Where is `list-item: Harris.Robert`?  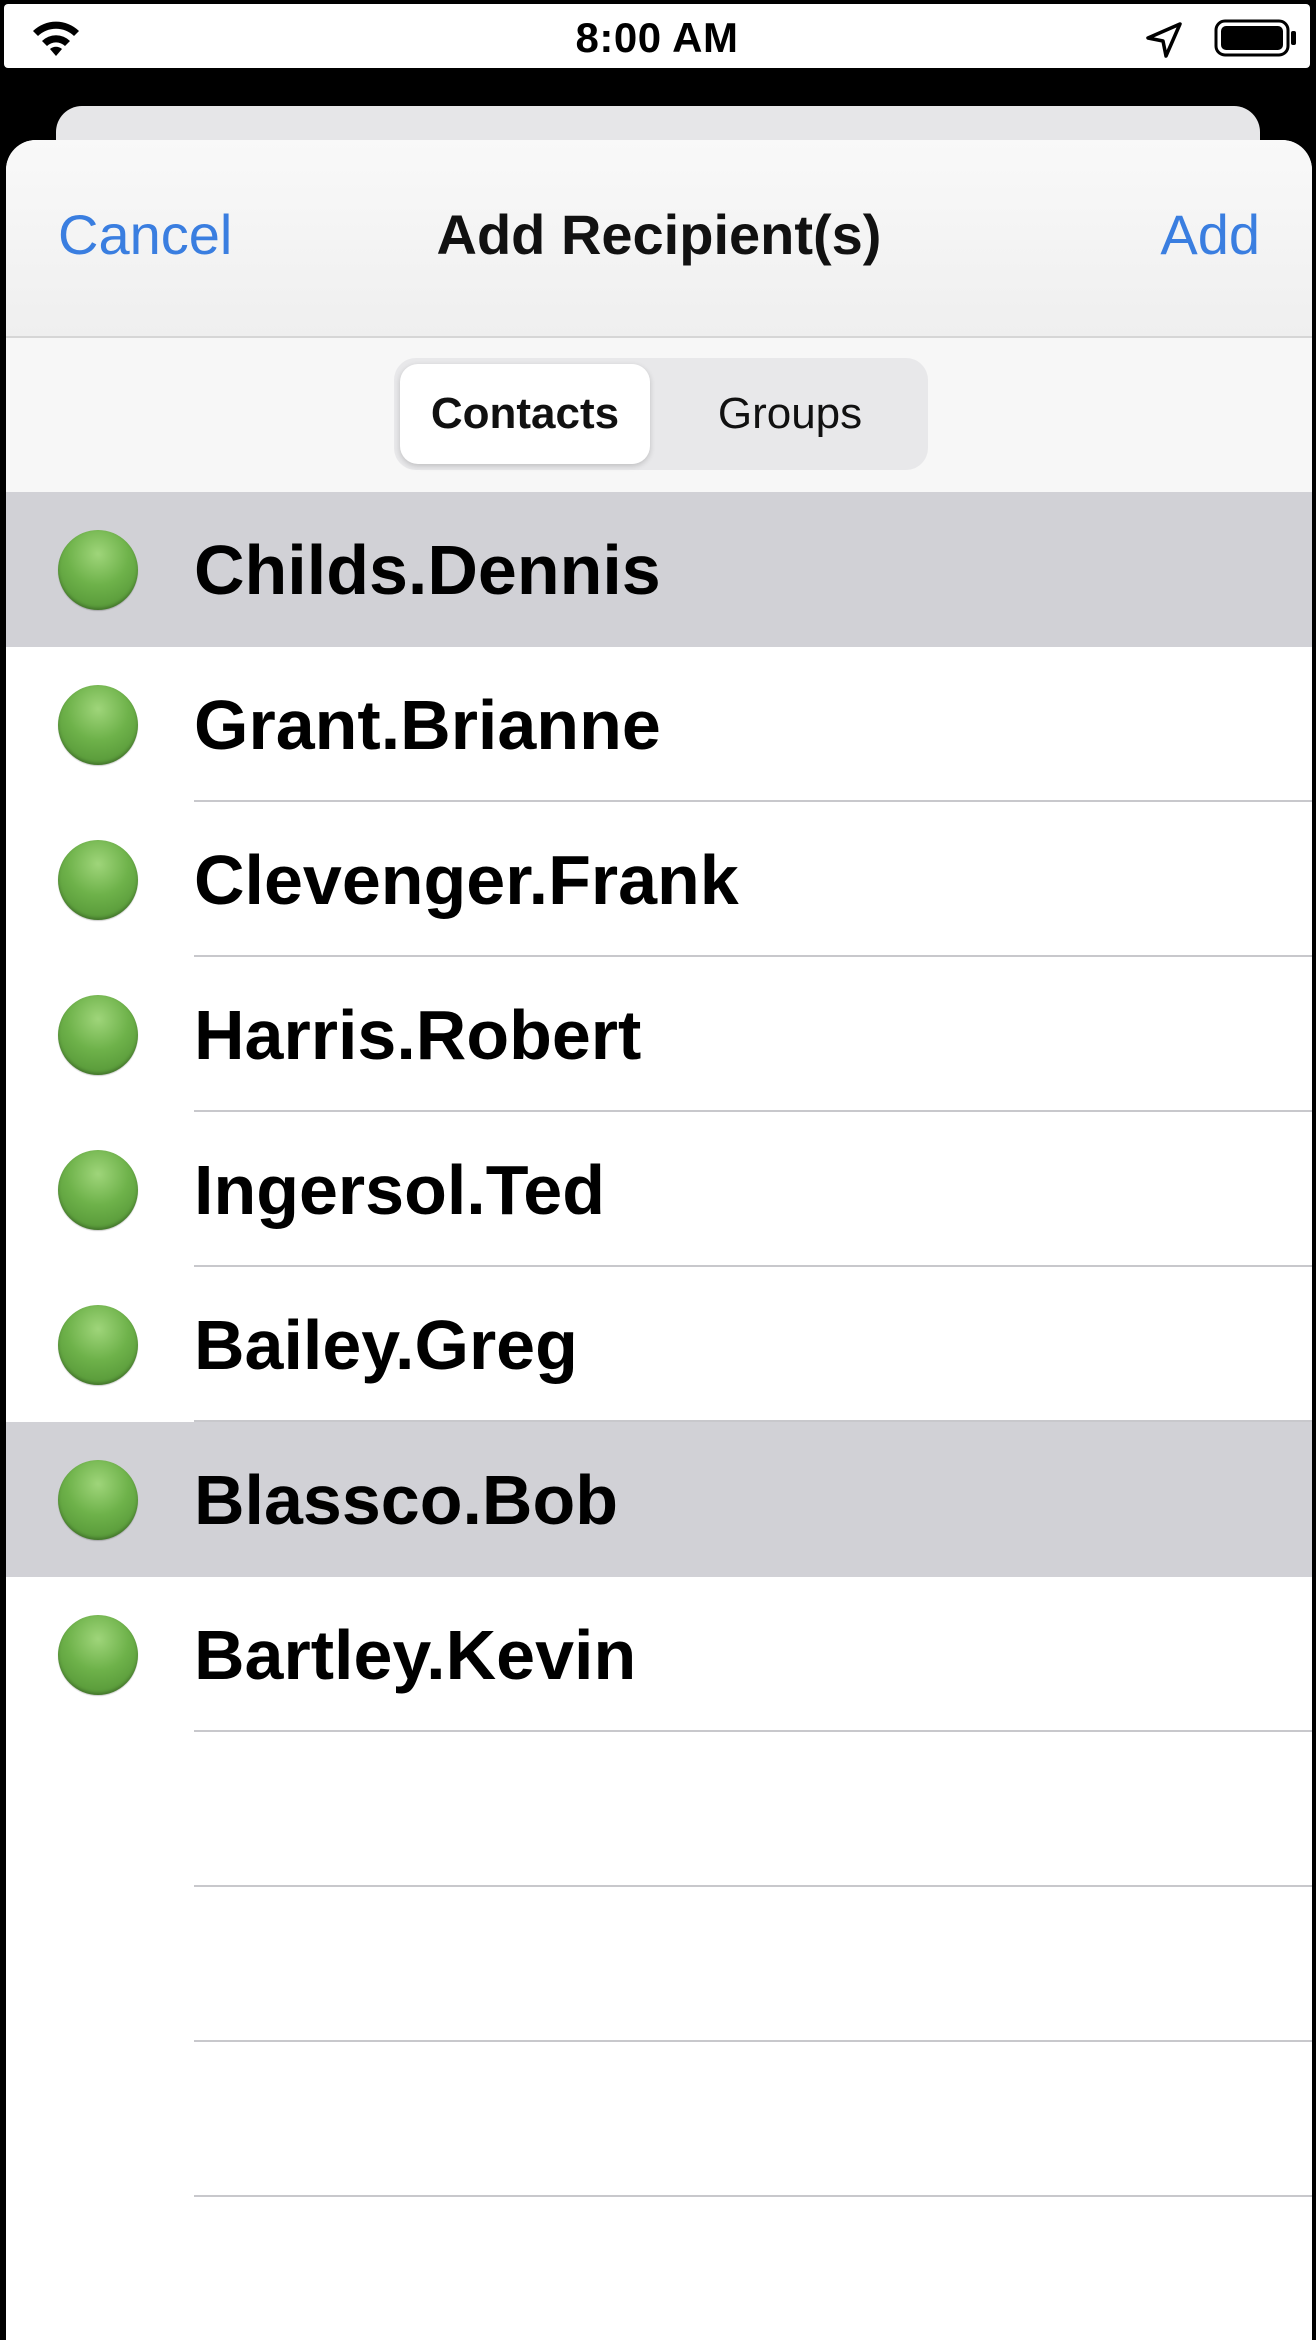 list-item: Harris.Robert is located at coordinates (659, 1034).